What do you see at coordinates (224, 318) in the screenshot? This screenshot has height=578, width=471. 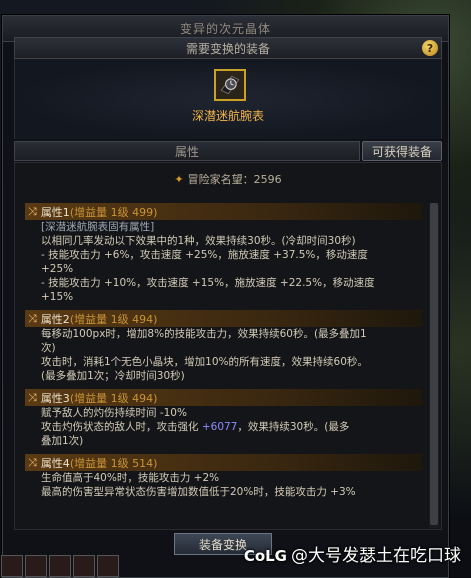 I see `attribute-header: ⤨ 属性2 (增益量 1级 494)` at bounding box center [224, 318].